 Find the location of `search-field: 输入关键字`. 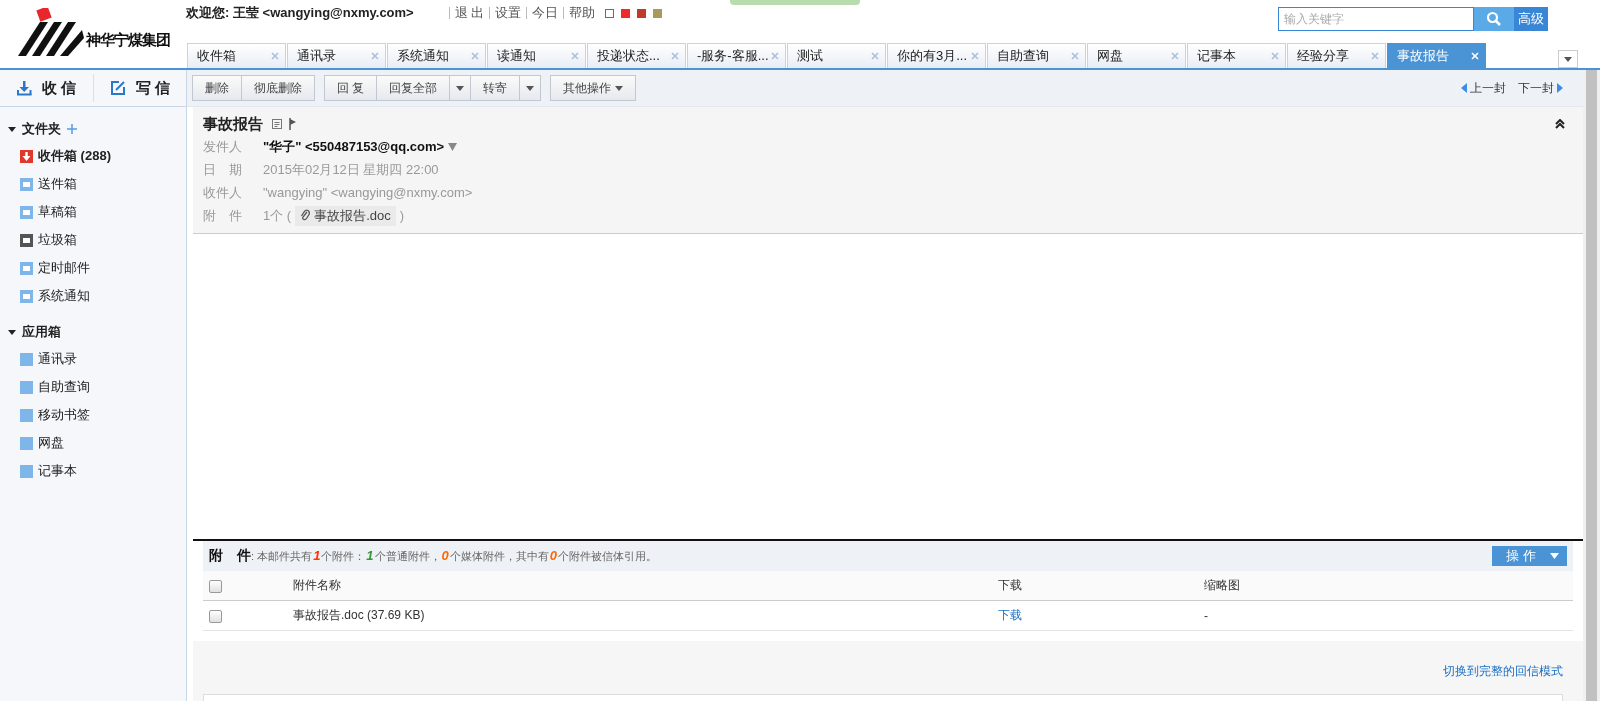

search-field: 输入关键字 is located at coordinates (1376, 19).